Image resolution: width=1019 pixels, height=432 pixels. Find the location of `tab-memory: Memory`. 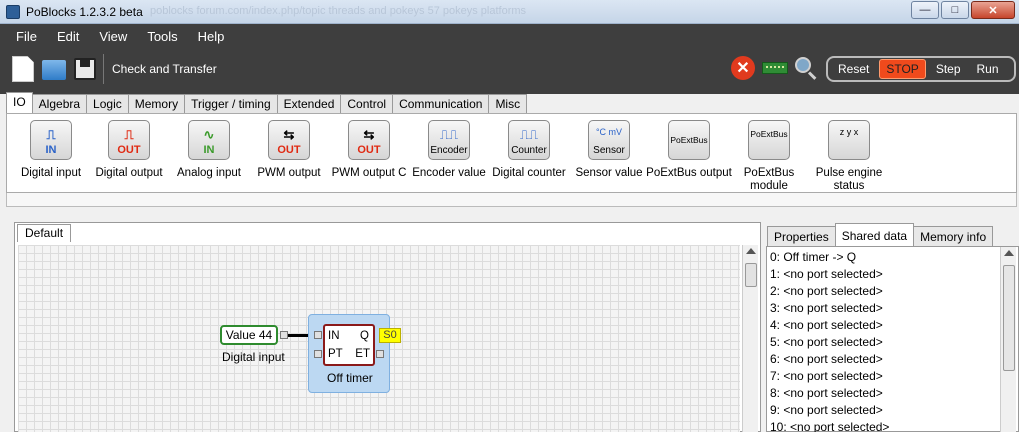

tab-memory: Memory is located at coordinates (156, 103).